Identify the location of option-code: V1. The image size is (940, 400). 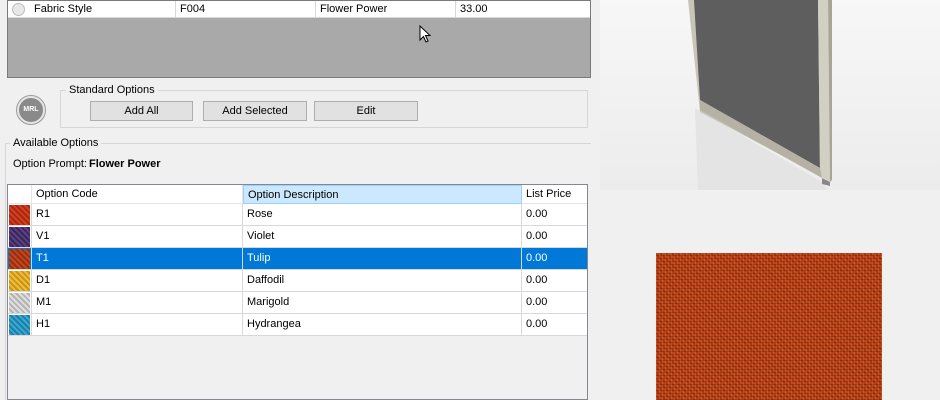
(137, 236).